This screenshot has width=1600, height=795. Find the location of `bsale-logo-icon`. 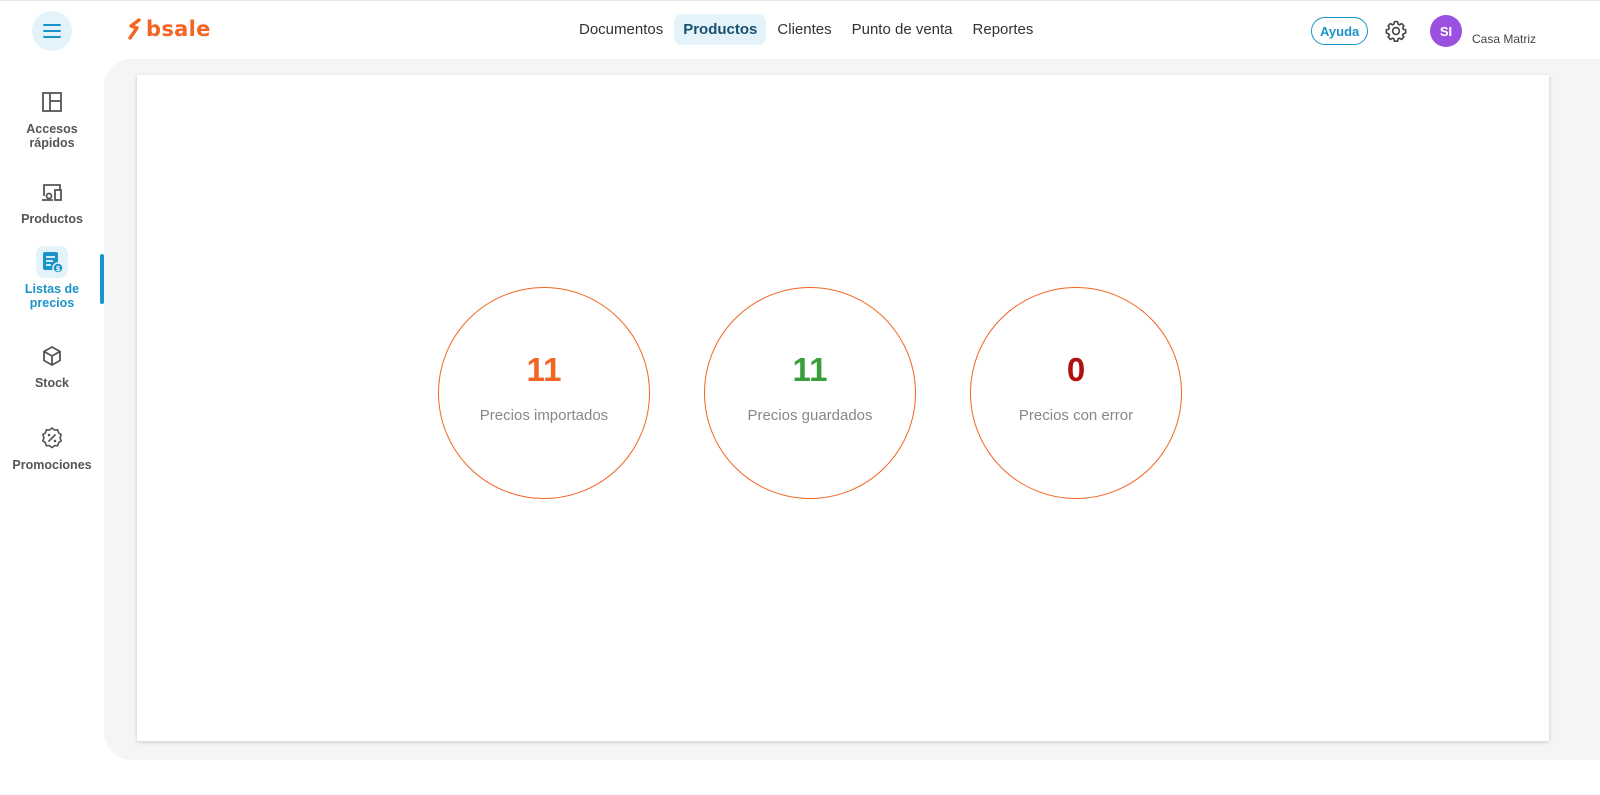

bsale-logo-icon is located at coordinates (134, 29).